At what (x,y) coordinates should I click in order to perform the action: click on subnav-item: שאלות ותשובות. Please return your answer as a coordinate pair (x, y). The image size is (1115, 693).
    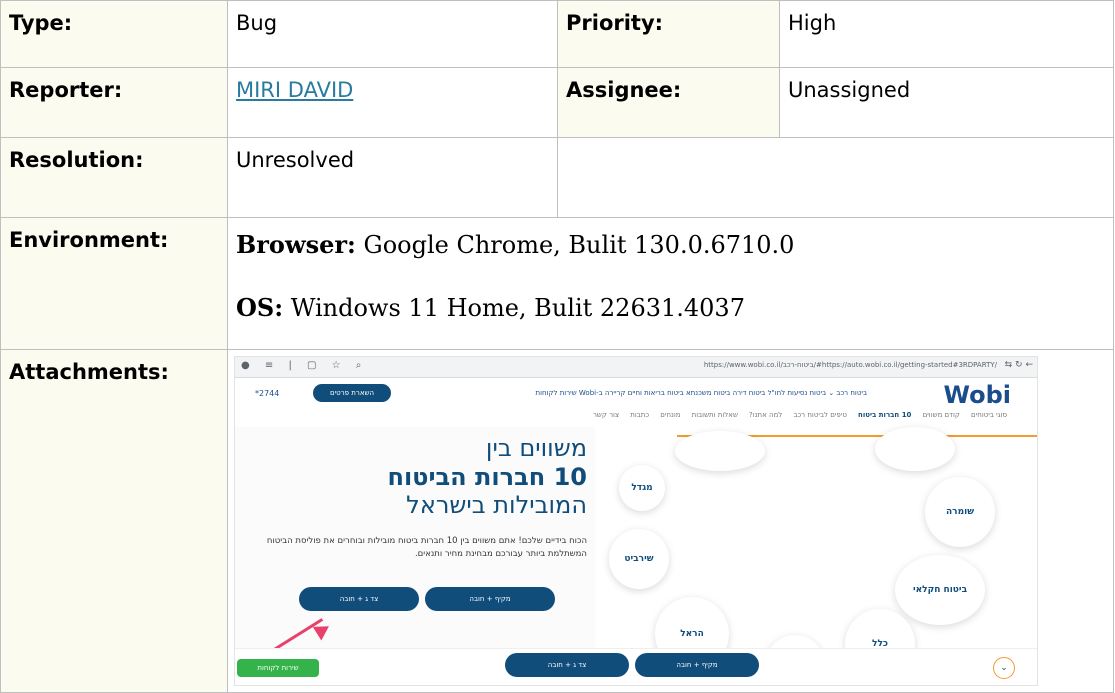
    Looking at the image, I should click on (714, 415).